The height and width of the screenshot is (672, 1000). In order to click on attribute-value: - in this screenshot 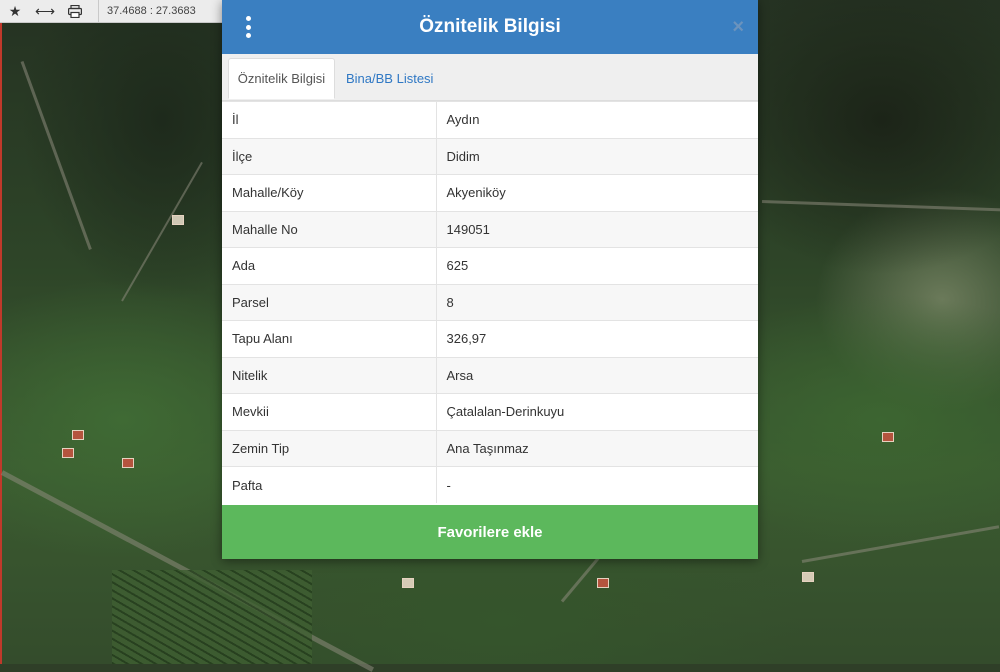, I will do `click(597, 484)`.